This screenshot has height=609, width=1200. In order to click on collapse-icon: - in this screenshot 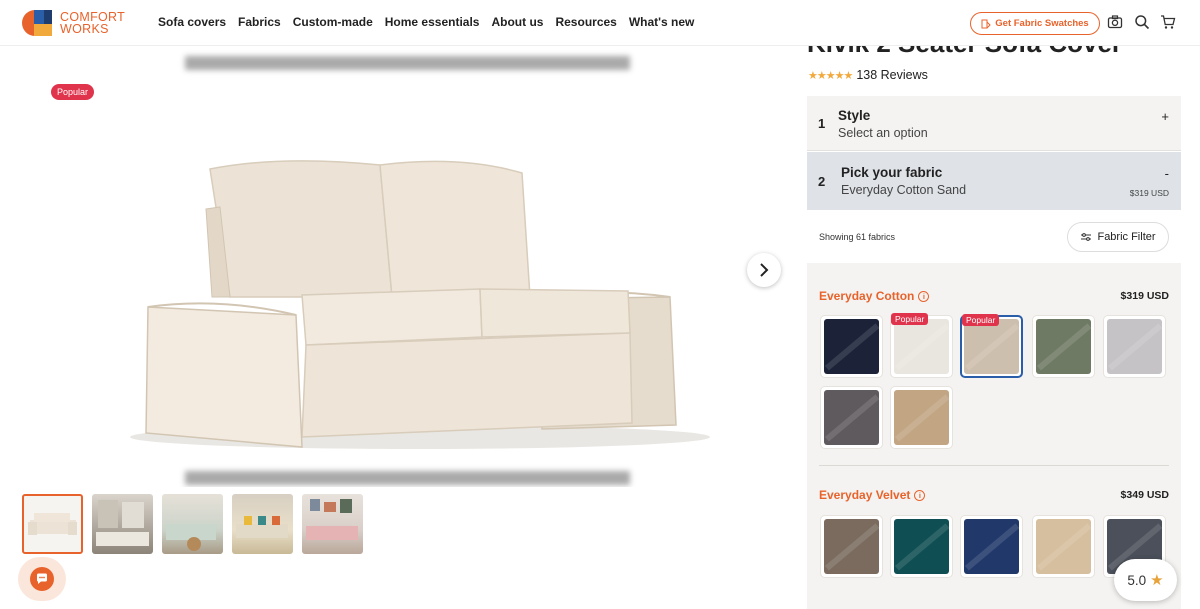, I will do `click(1166, 173)`.